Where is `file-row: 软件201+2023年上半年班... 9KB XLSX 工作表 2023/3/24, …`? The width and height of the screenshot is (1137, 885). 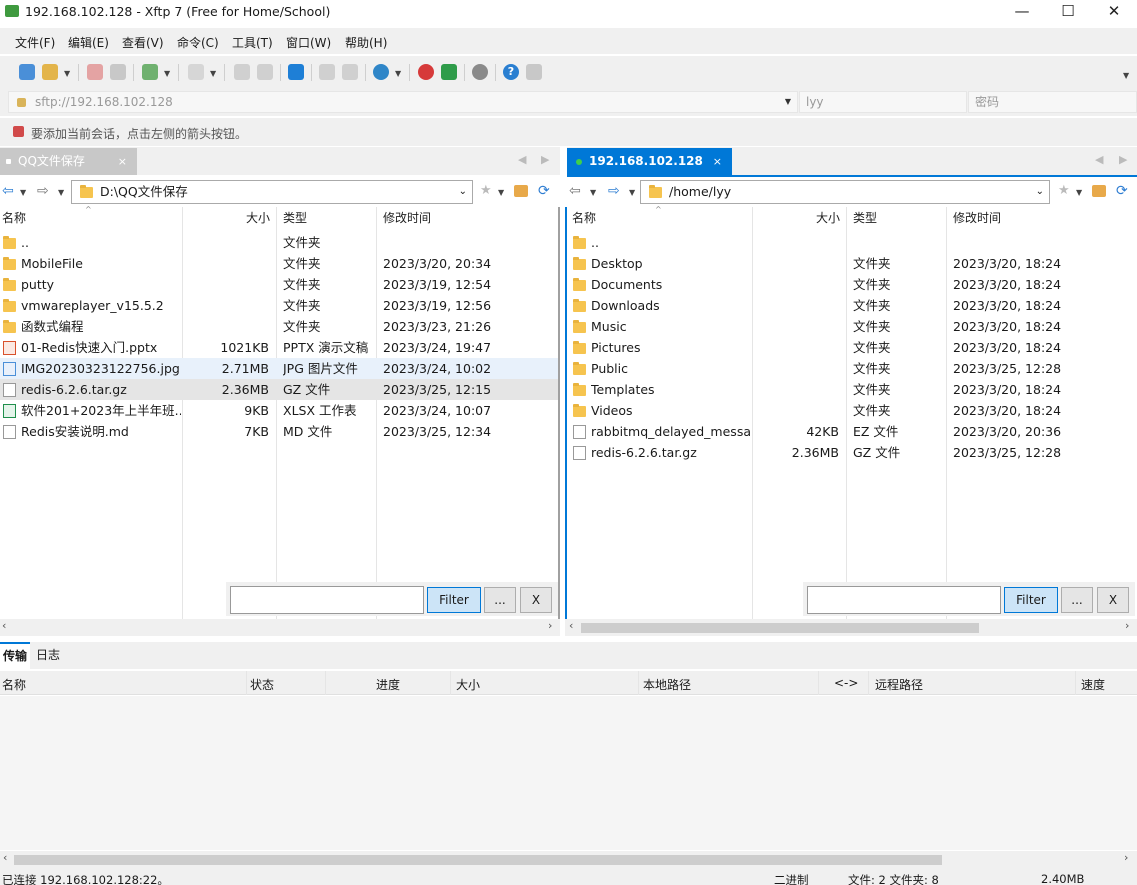
file-row: 软件201+2023年上半年班... 9KB XLSX 工作表 2023/3/24, … is located at coordinates (279, 410).